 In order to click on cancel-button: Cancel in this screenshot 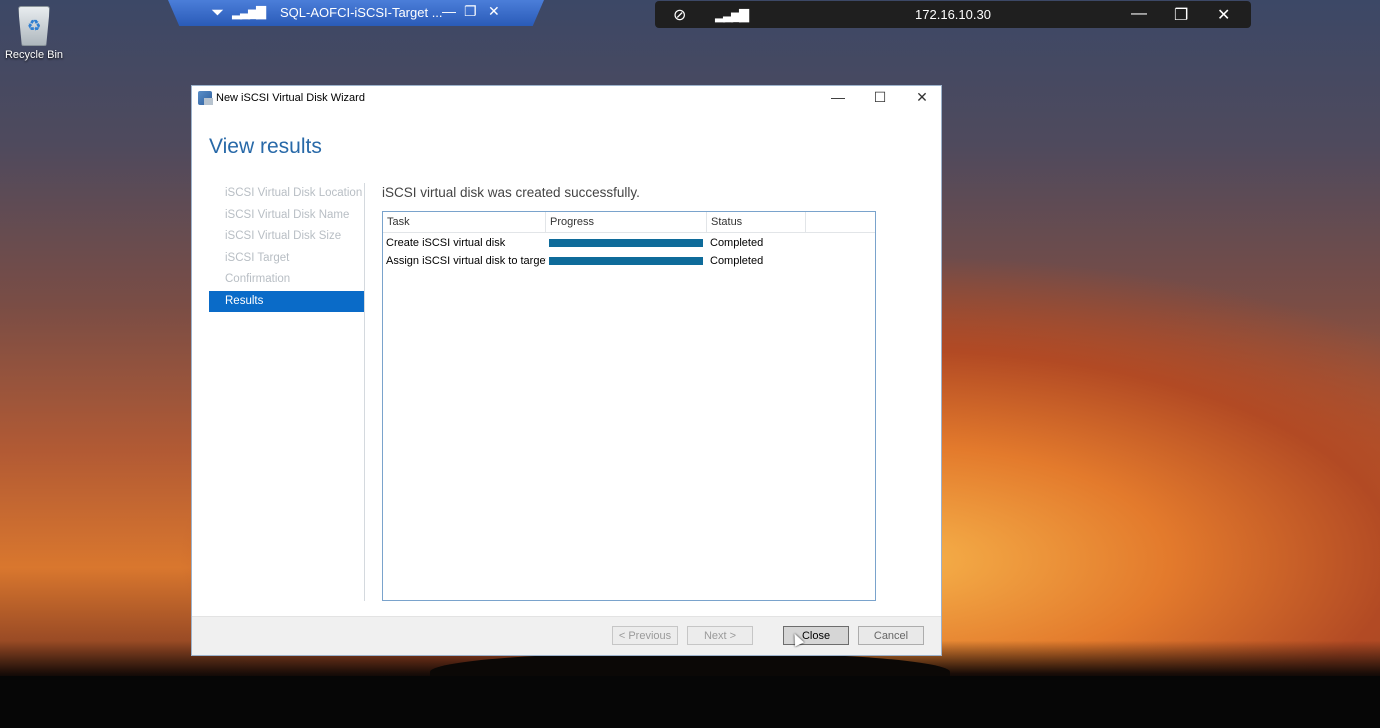, I will do `click(891, 635)`.